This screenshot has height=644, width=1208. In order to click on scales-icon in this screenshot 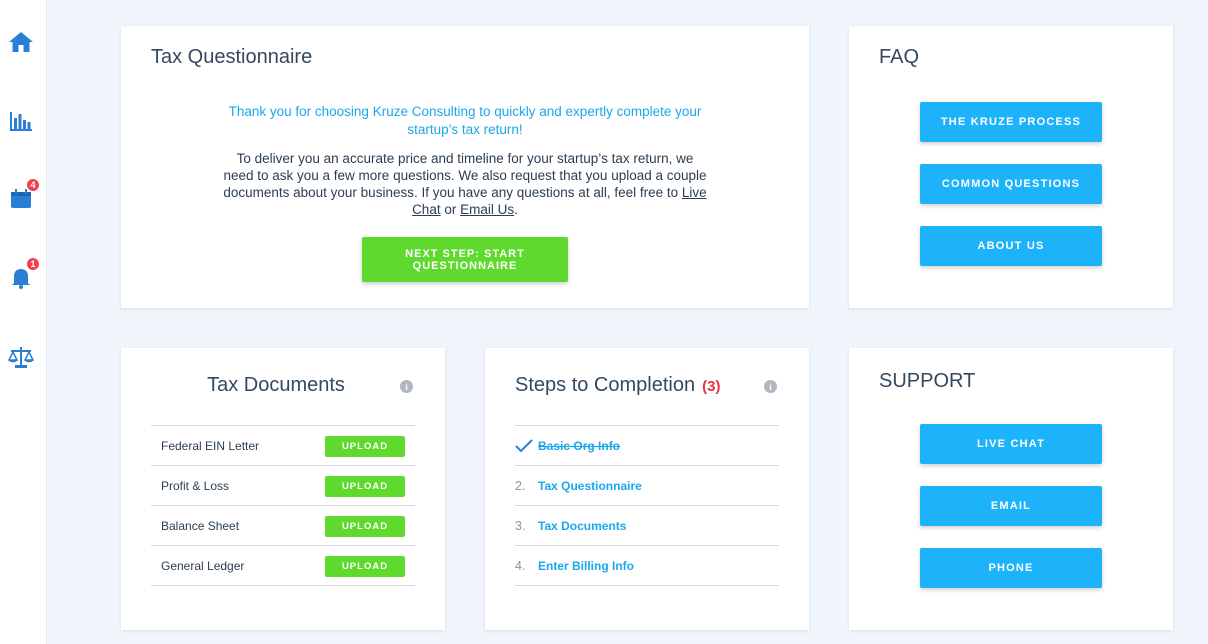, I will do `click(21, 357)`.